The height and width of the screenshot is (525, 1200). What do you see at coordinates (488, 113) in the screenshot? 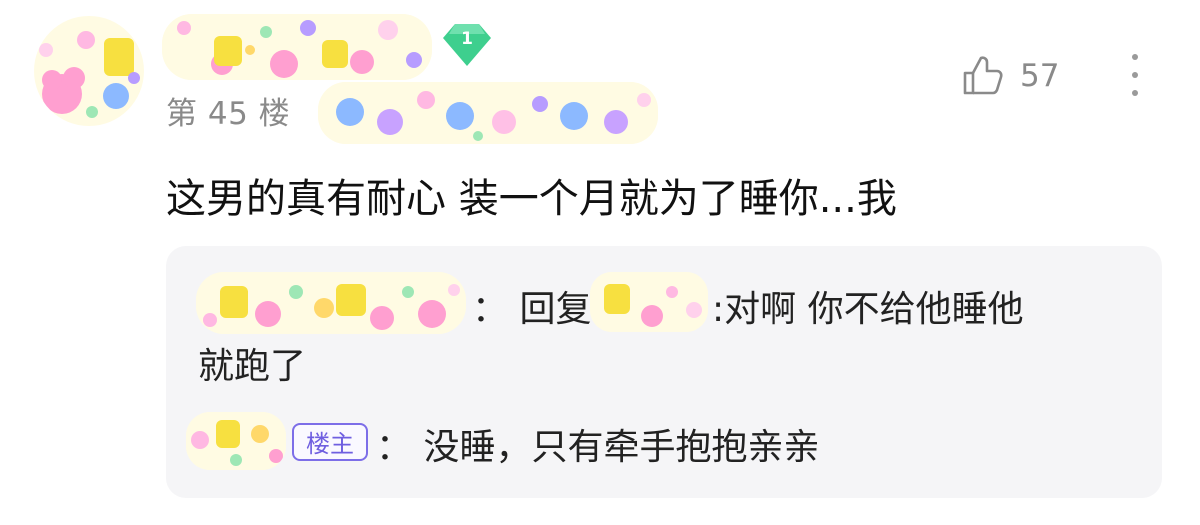
I see `user-location` at bounding box center [488, 113].